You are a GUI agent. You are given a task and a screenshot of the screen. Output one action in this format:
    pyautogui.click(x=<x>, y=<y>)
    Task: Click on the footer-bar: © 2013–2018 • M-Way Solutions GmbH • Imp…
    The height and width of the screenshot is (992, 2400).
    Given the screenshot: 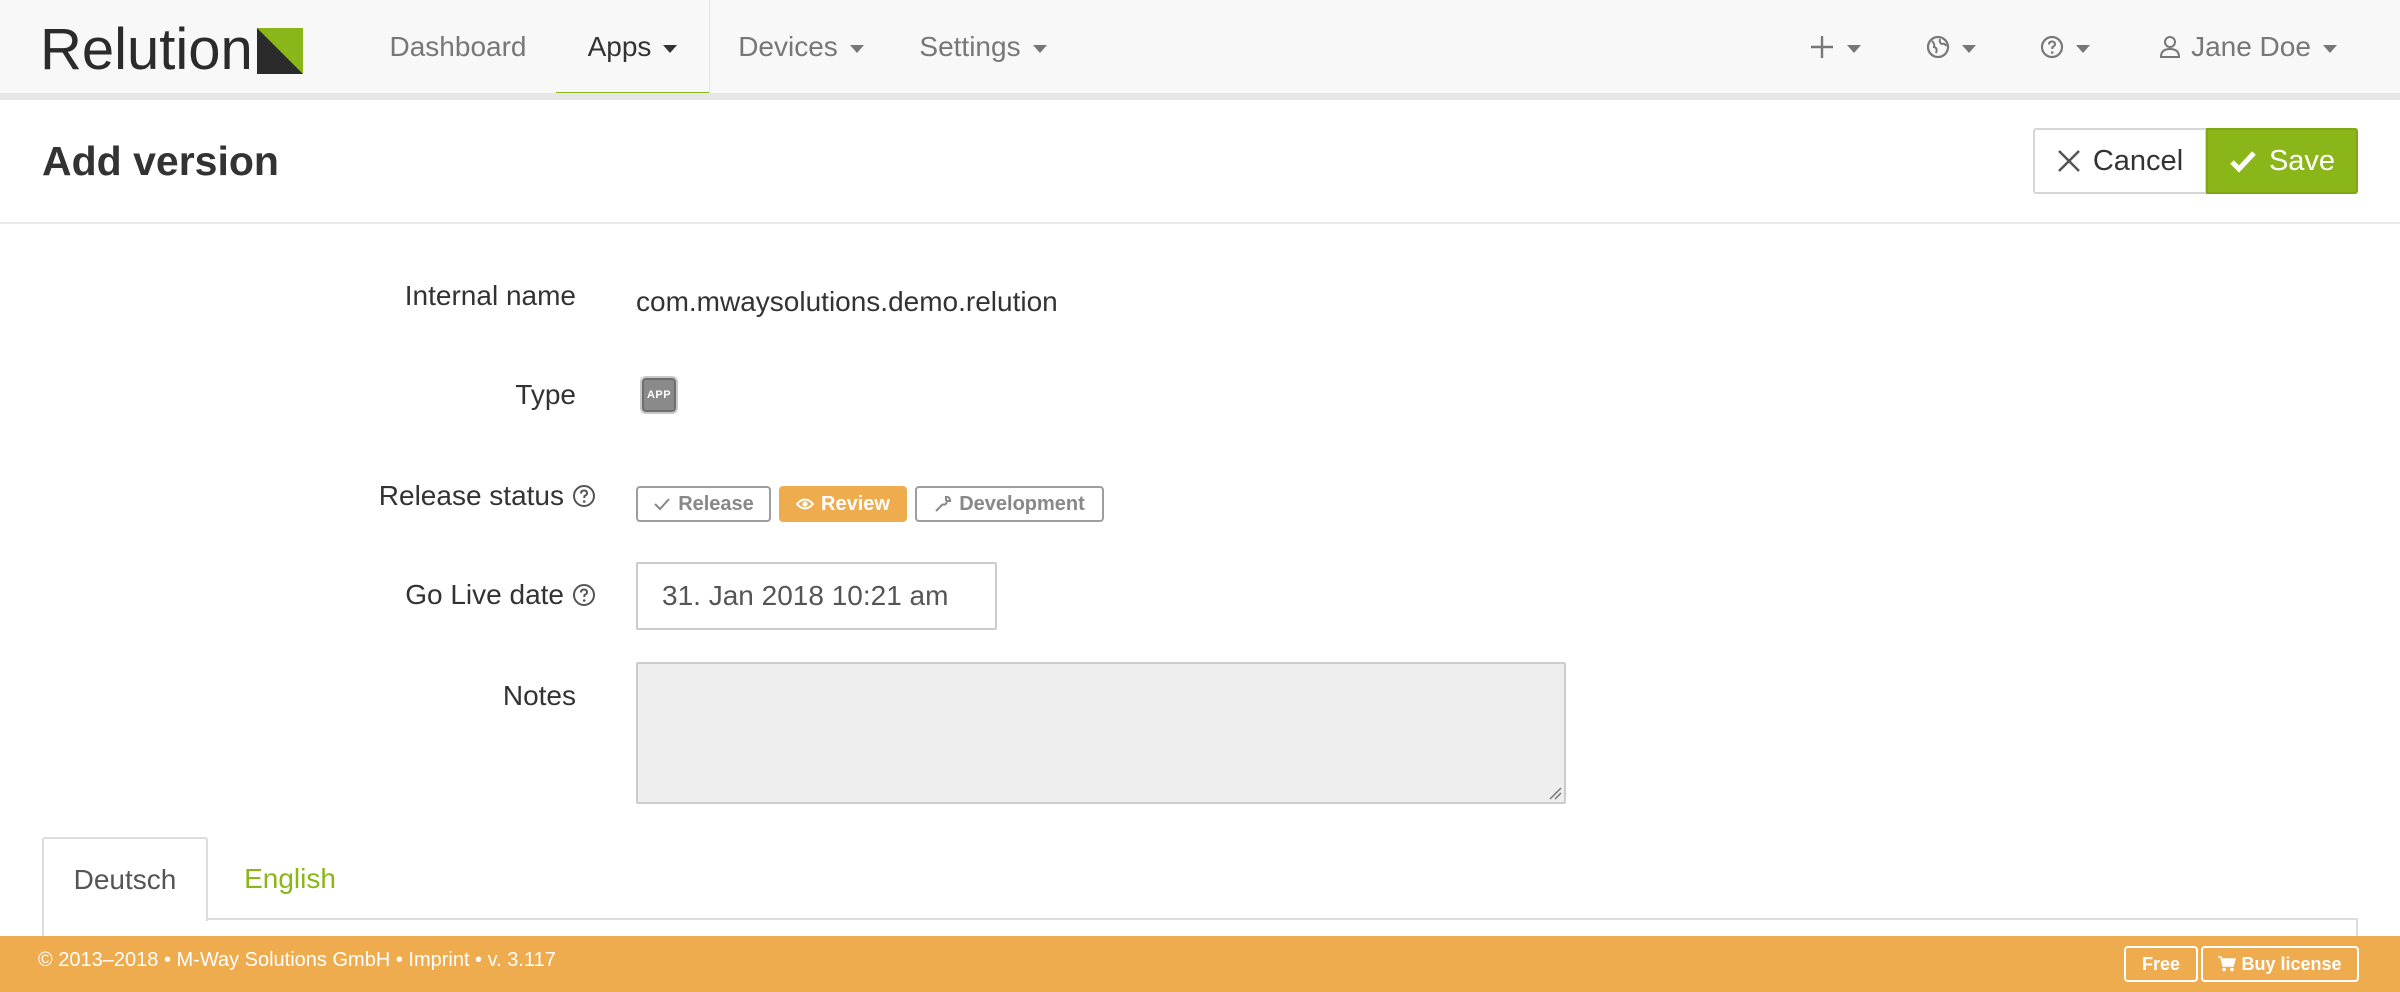 What is the action you would take?
    pyautogui.click(x=1200, y=964)
    